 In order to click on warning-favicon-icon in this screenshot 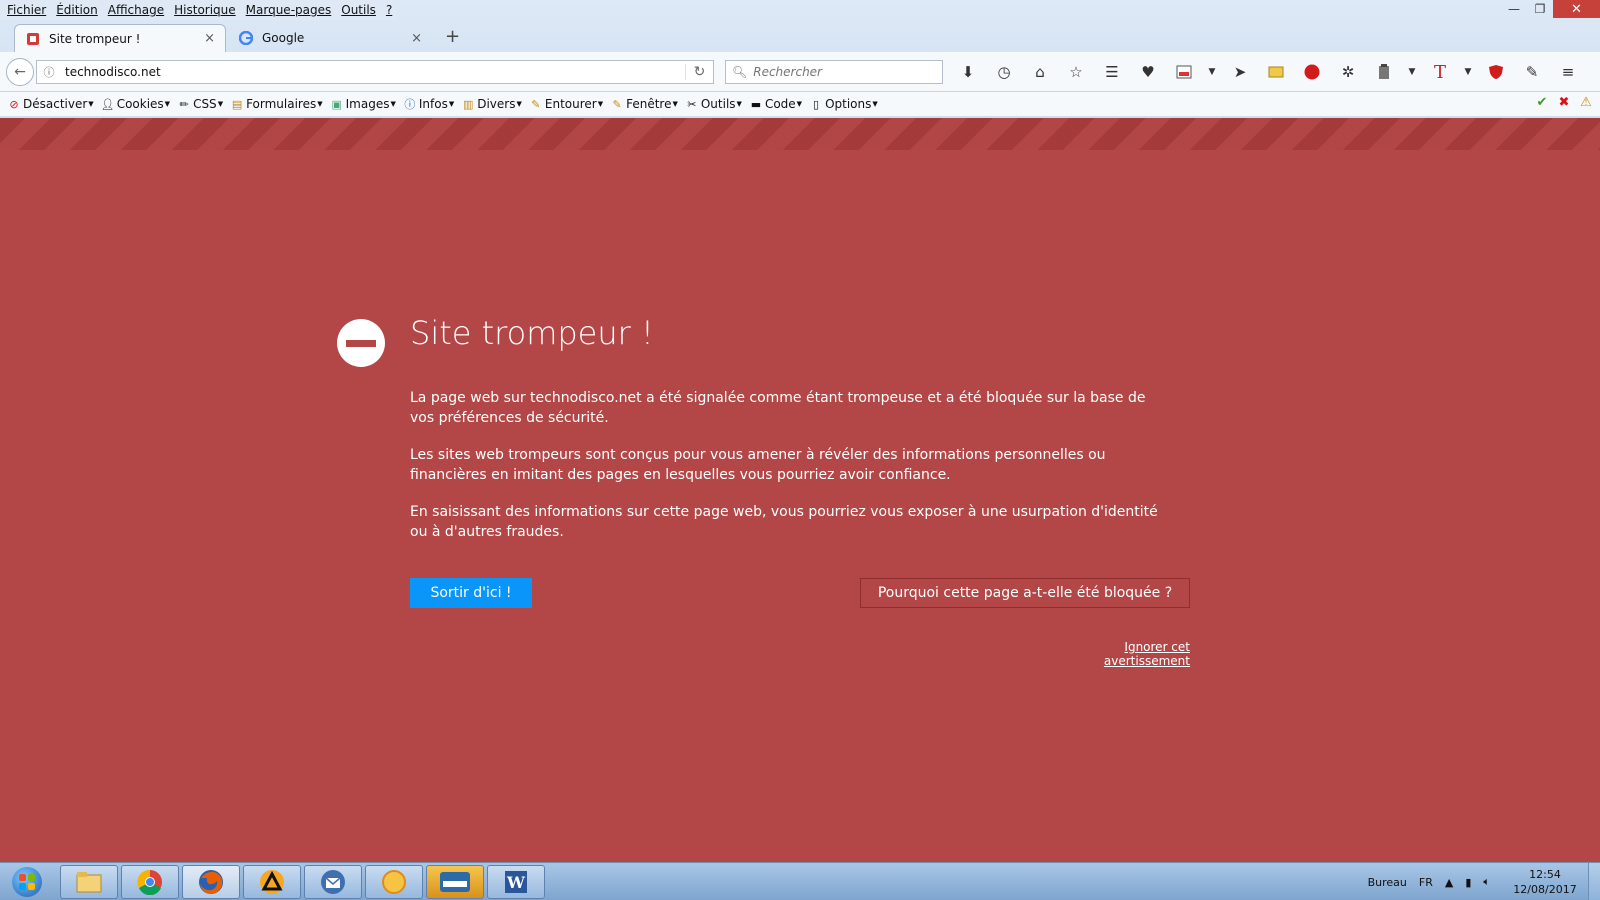, I will do `click(33, 39)`.